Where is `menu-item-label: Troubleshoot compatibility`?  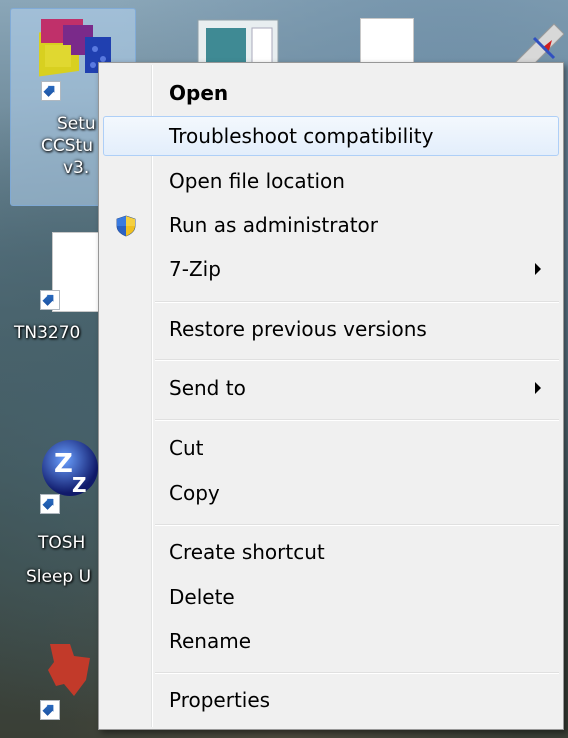 menu-item-label: Troubleshoot compatibility is located at coordinates (301, 136).